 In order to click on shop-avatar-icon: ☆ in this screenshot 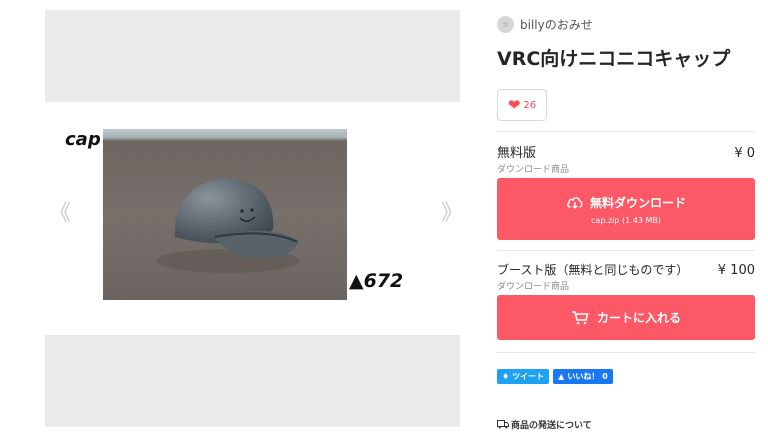, I will do `click(505, 24)`.